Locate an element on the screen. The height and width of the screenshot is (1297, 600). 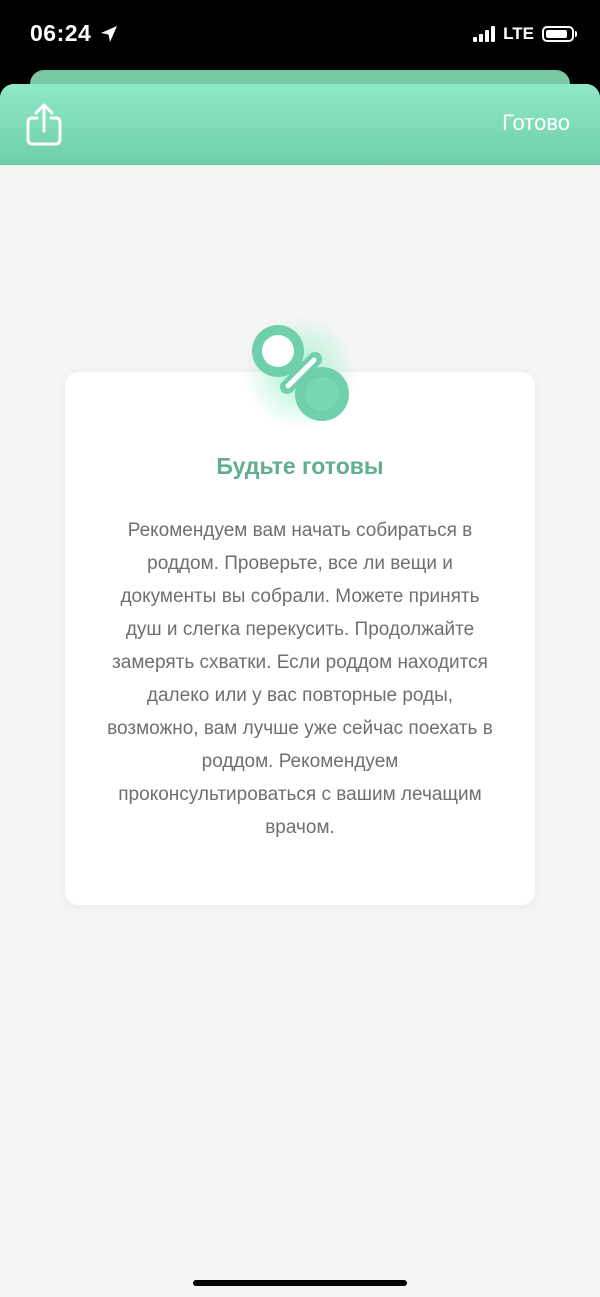
done-button: Готово is located at coordinates (536, 123).